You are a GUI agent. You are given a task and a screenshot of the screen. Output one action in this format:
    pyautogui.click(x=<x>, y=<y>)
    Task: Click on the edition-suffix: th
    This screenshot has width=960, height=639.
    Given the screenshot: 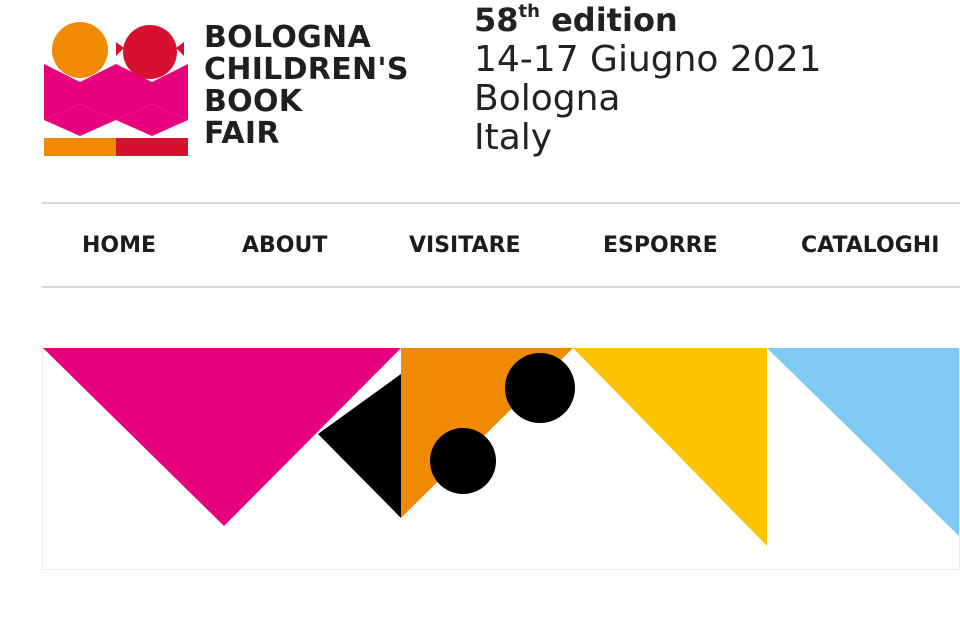 What is the action you would take?
    pyautogui.click(x=529, y=11)
    